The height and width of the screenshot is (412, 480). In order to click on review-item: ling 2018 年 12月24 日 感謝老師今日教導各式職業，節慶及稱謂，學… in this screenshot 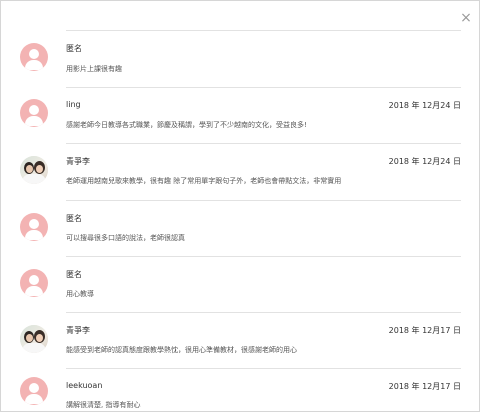, I will do `click(240, 116)`.